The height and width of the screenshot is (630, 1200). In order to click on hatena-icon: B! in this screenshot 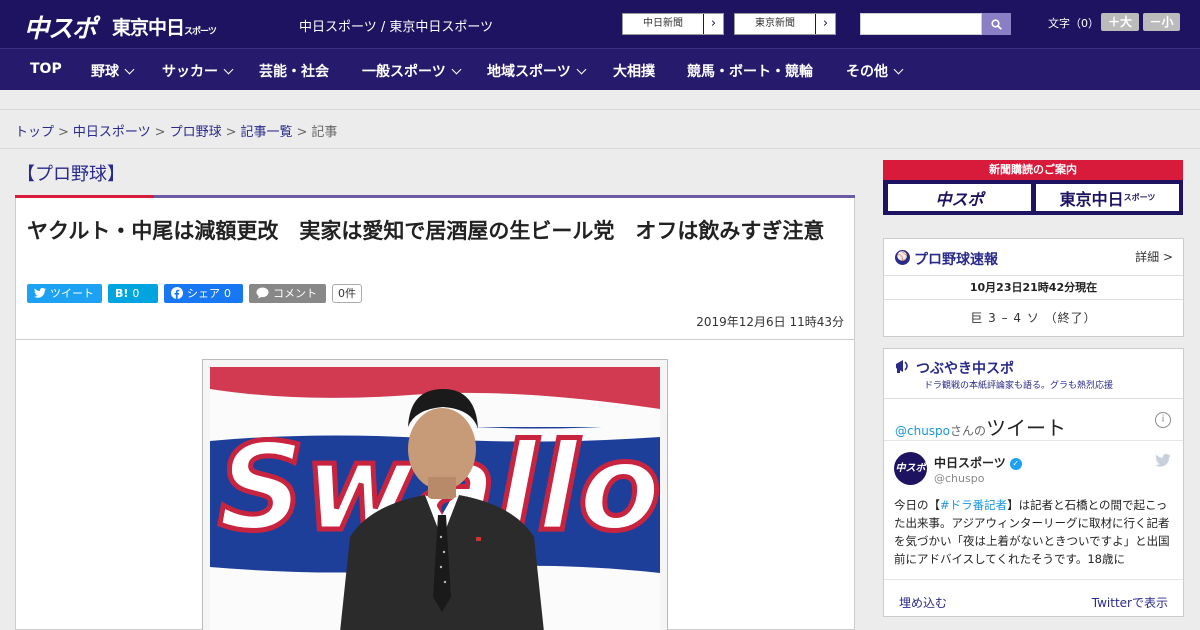, I will do `click(122, 293)`.